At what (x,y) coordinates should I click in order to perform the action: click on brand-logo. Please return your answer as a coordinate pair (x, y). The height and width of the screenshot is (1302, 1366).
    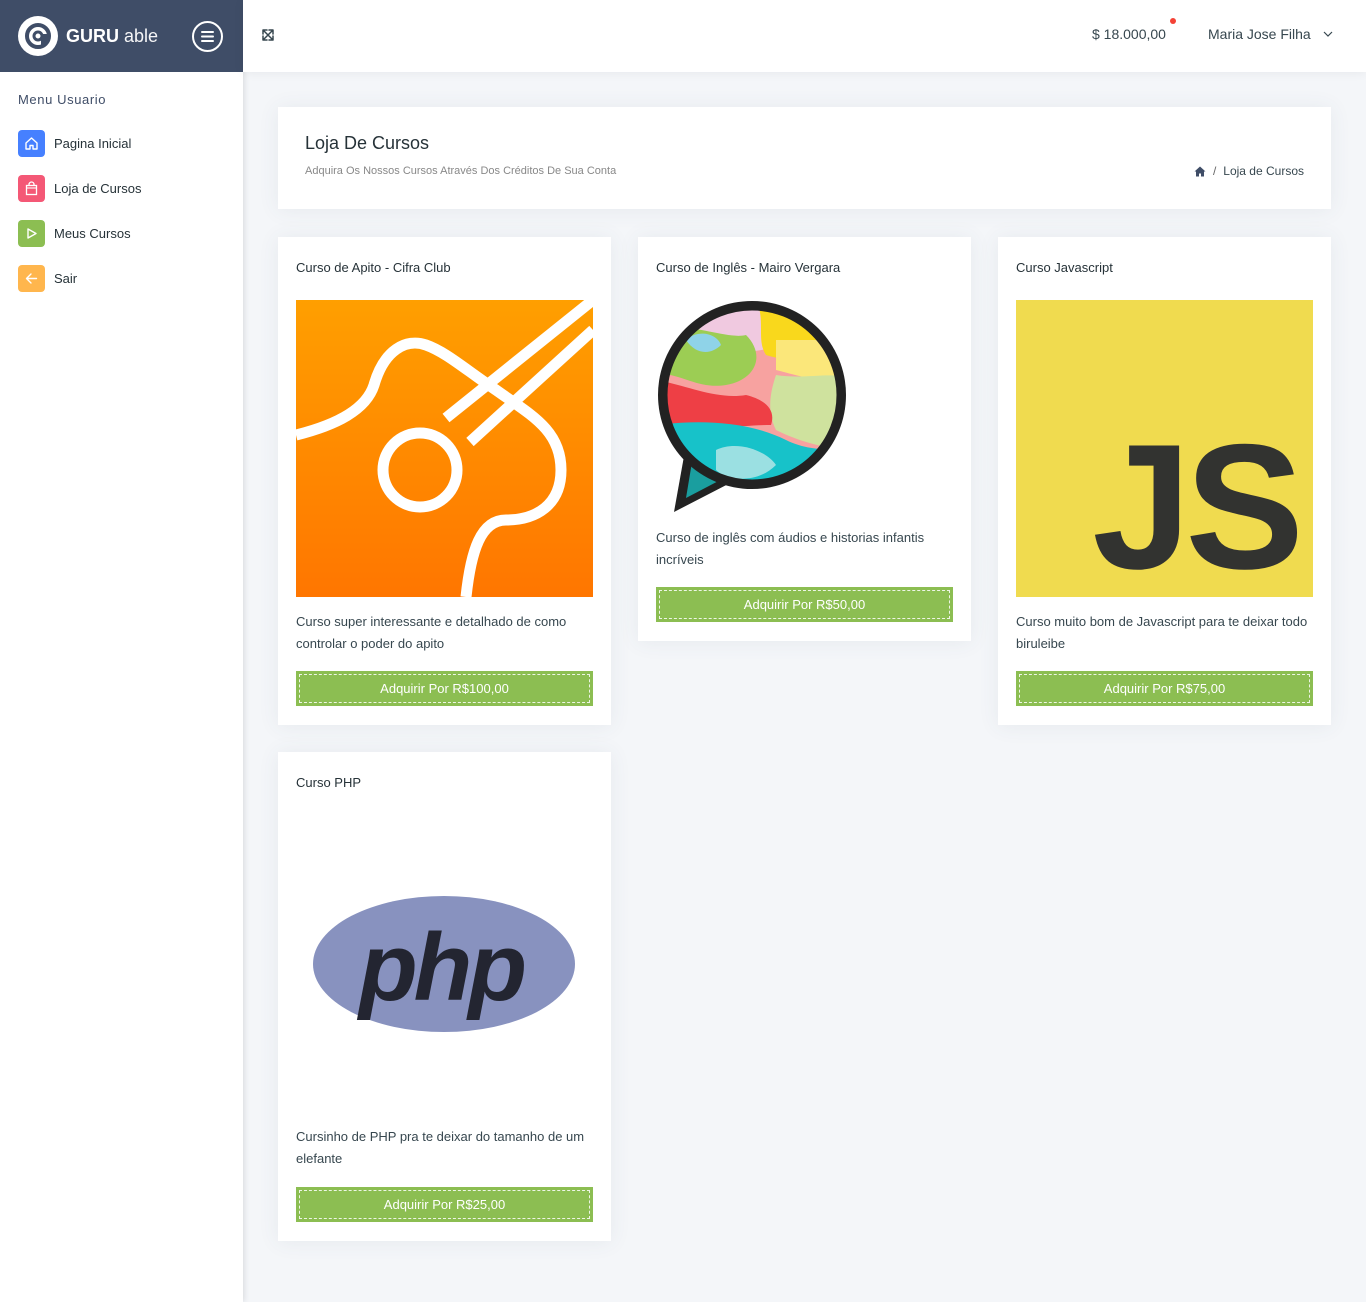
    Looking at the image, I should click on (38, 36).